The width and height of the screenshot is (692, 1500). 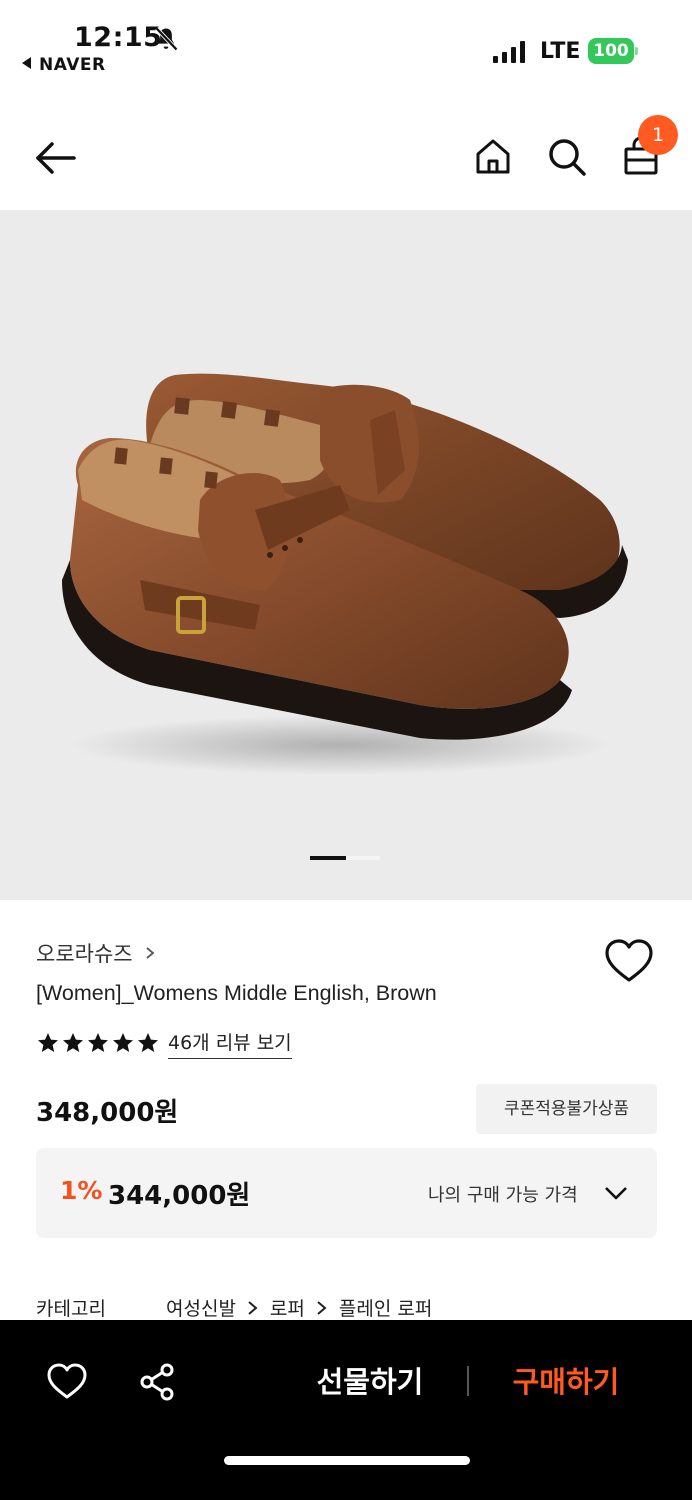 What do you see at coordinates (56, 158) in the screenshot?
I see `back-arrow-icon` at bounding box center [56, 158].